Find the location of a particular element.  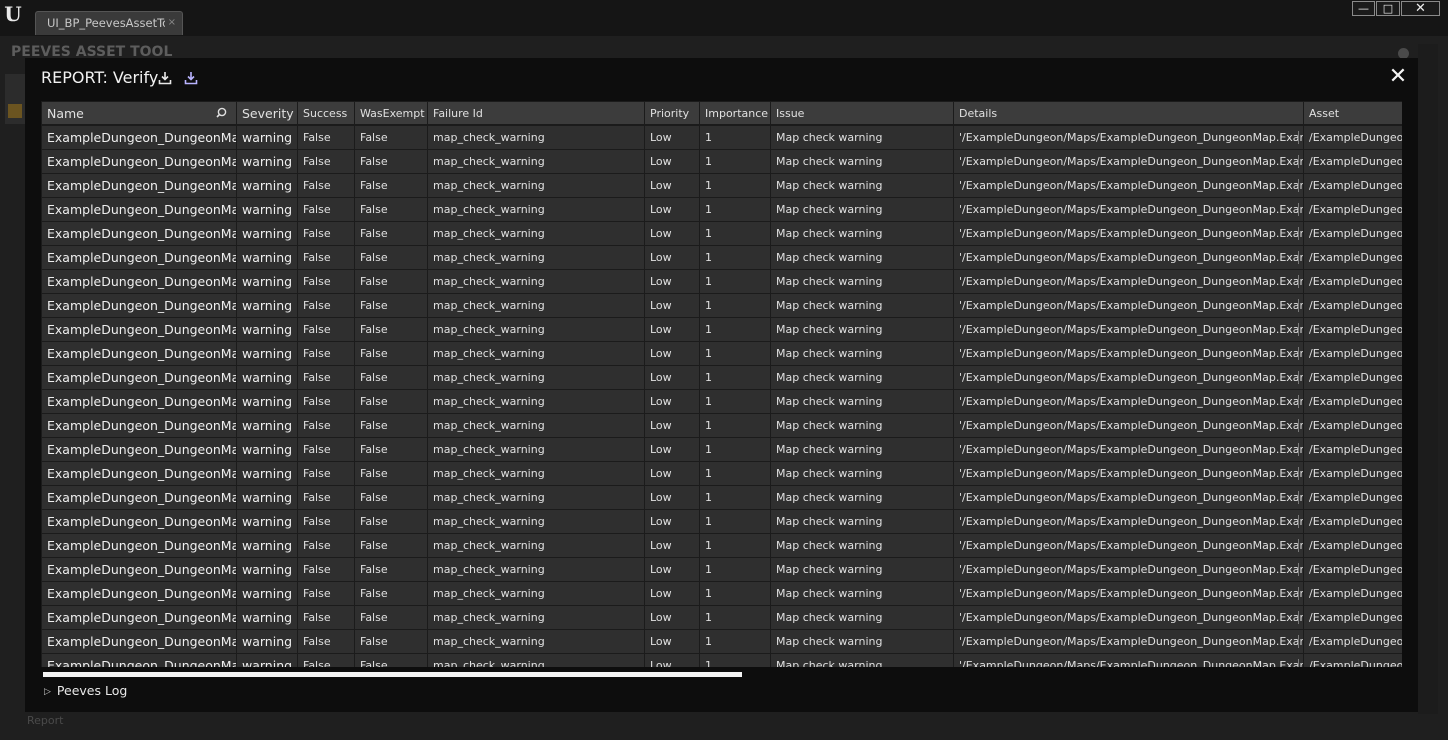

column-header-name: Name is located at coordinates (139, 113).